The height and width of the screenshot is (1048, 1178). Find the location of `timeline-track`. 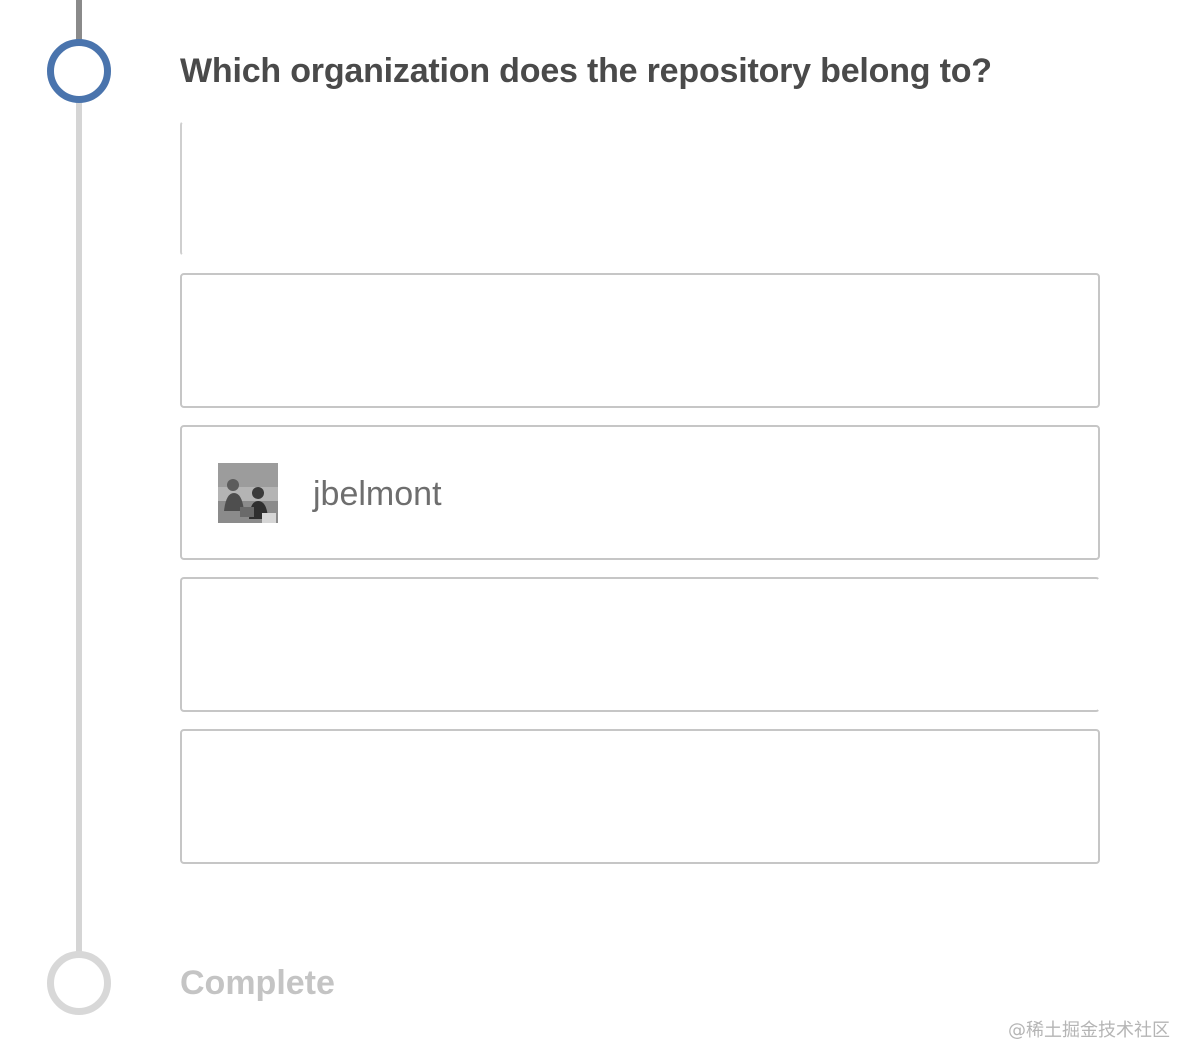

timeline-track is located at coordinates (79, 477).